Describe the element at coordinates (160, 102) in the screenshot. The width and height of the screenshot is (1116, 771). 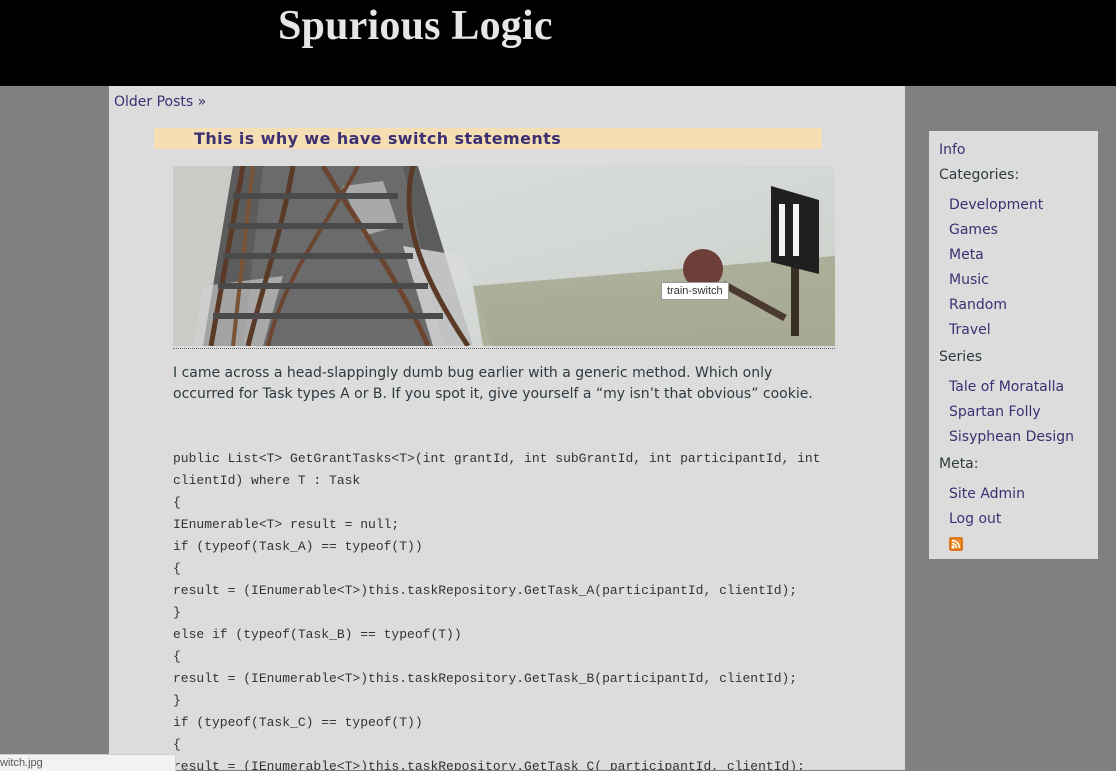
I see `older-posts-link: Older Posts »` at that location.